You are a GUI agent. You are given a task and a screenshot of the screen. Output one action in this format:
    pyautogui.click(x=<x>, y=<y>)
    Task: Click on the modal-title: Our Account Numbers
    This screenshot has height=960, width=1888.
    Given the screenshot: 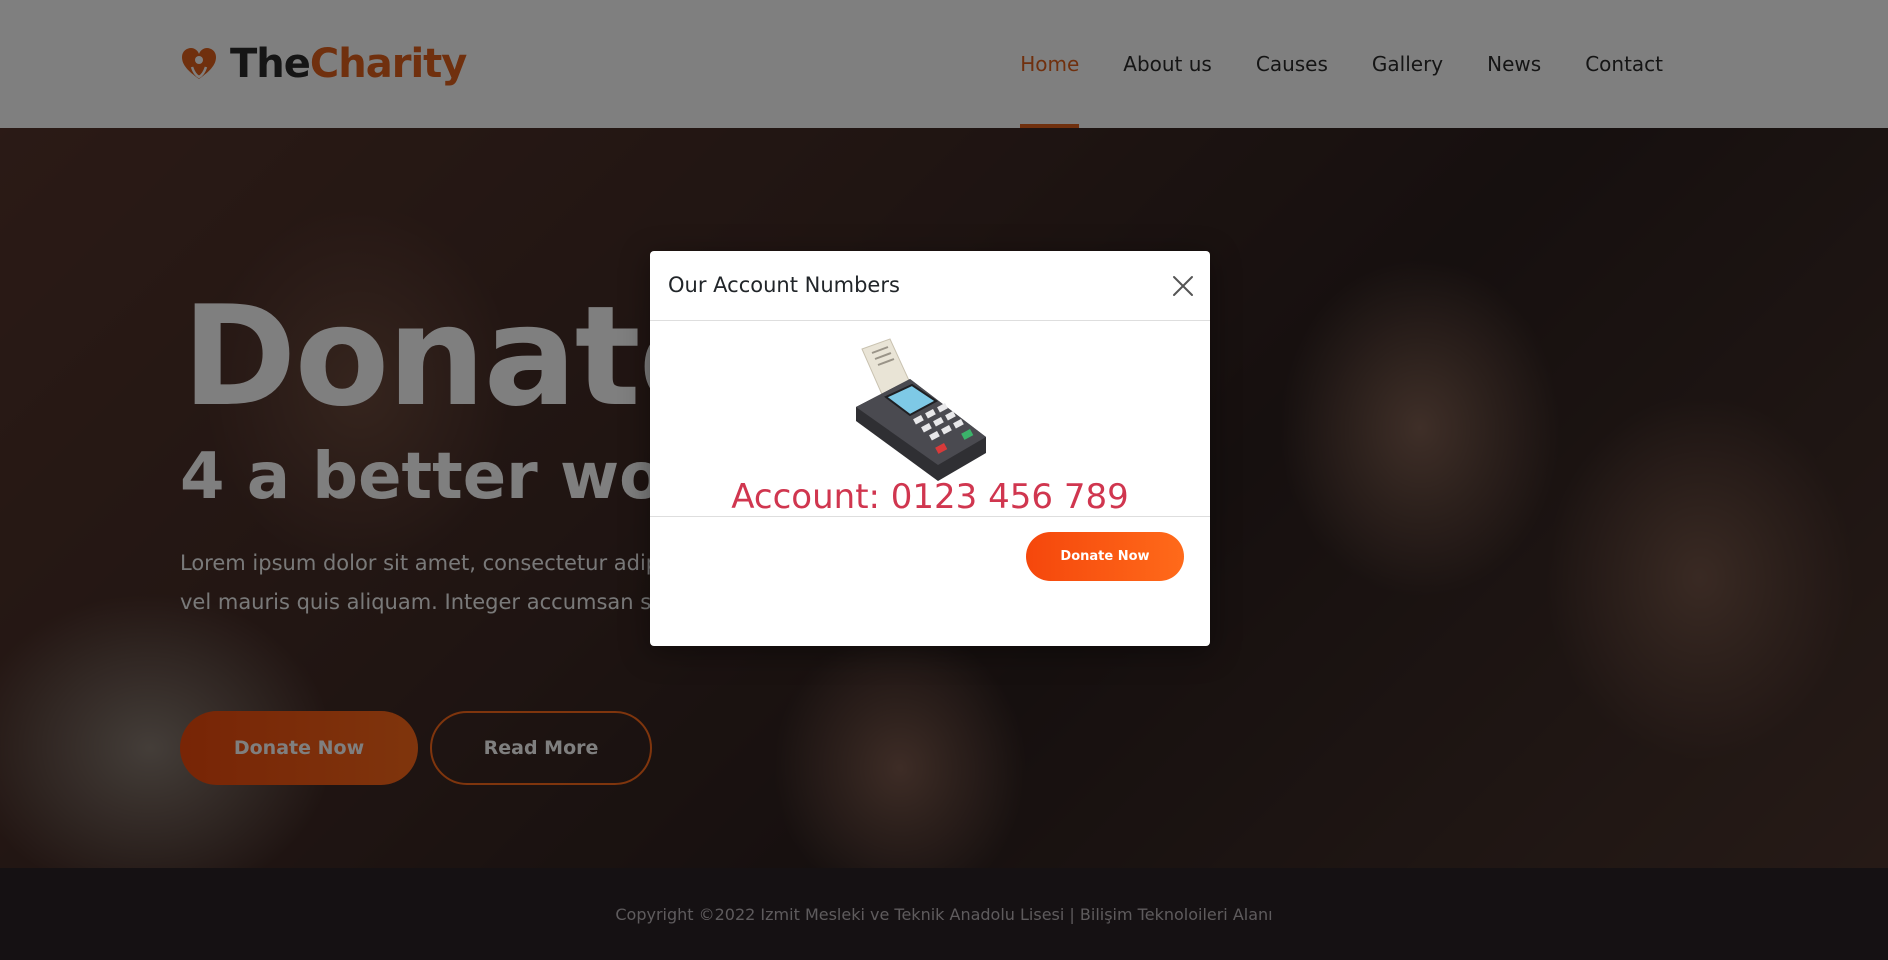 What is the action you would take?
    pyautogui.click(x=784, y=285)
    